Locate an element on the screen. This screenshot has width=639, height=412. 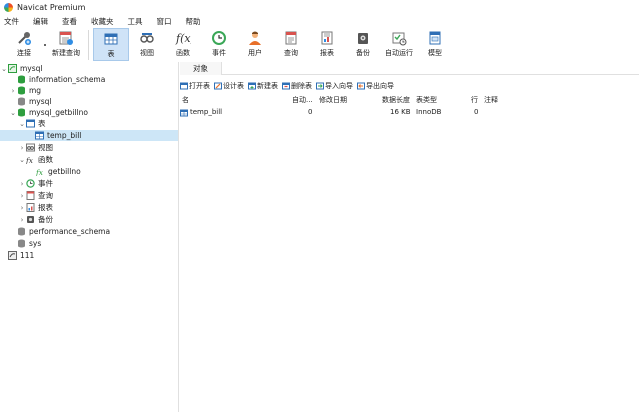
svg-text: fx is located at coordinates (30, 160).